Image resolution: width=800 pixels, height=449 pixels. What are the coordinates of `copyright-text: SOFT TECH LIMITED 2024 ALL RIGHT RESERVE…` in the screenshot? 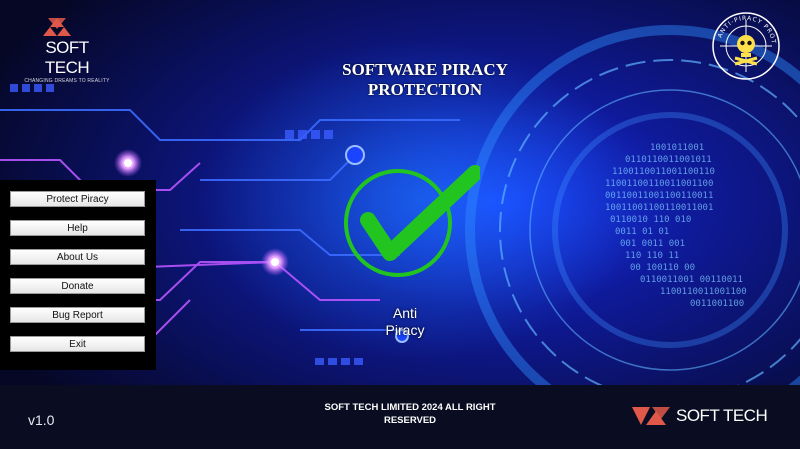 It's located at (410, 414).